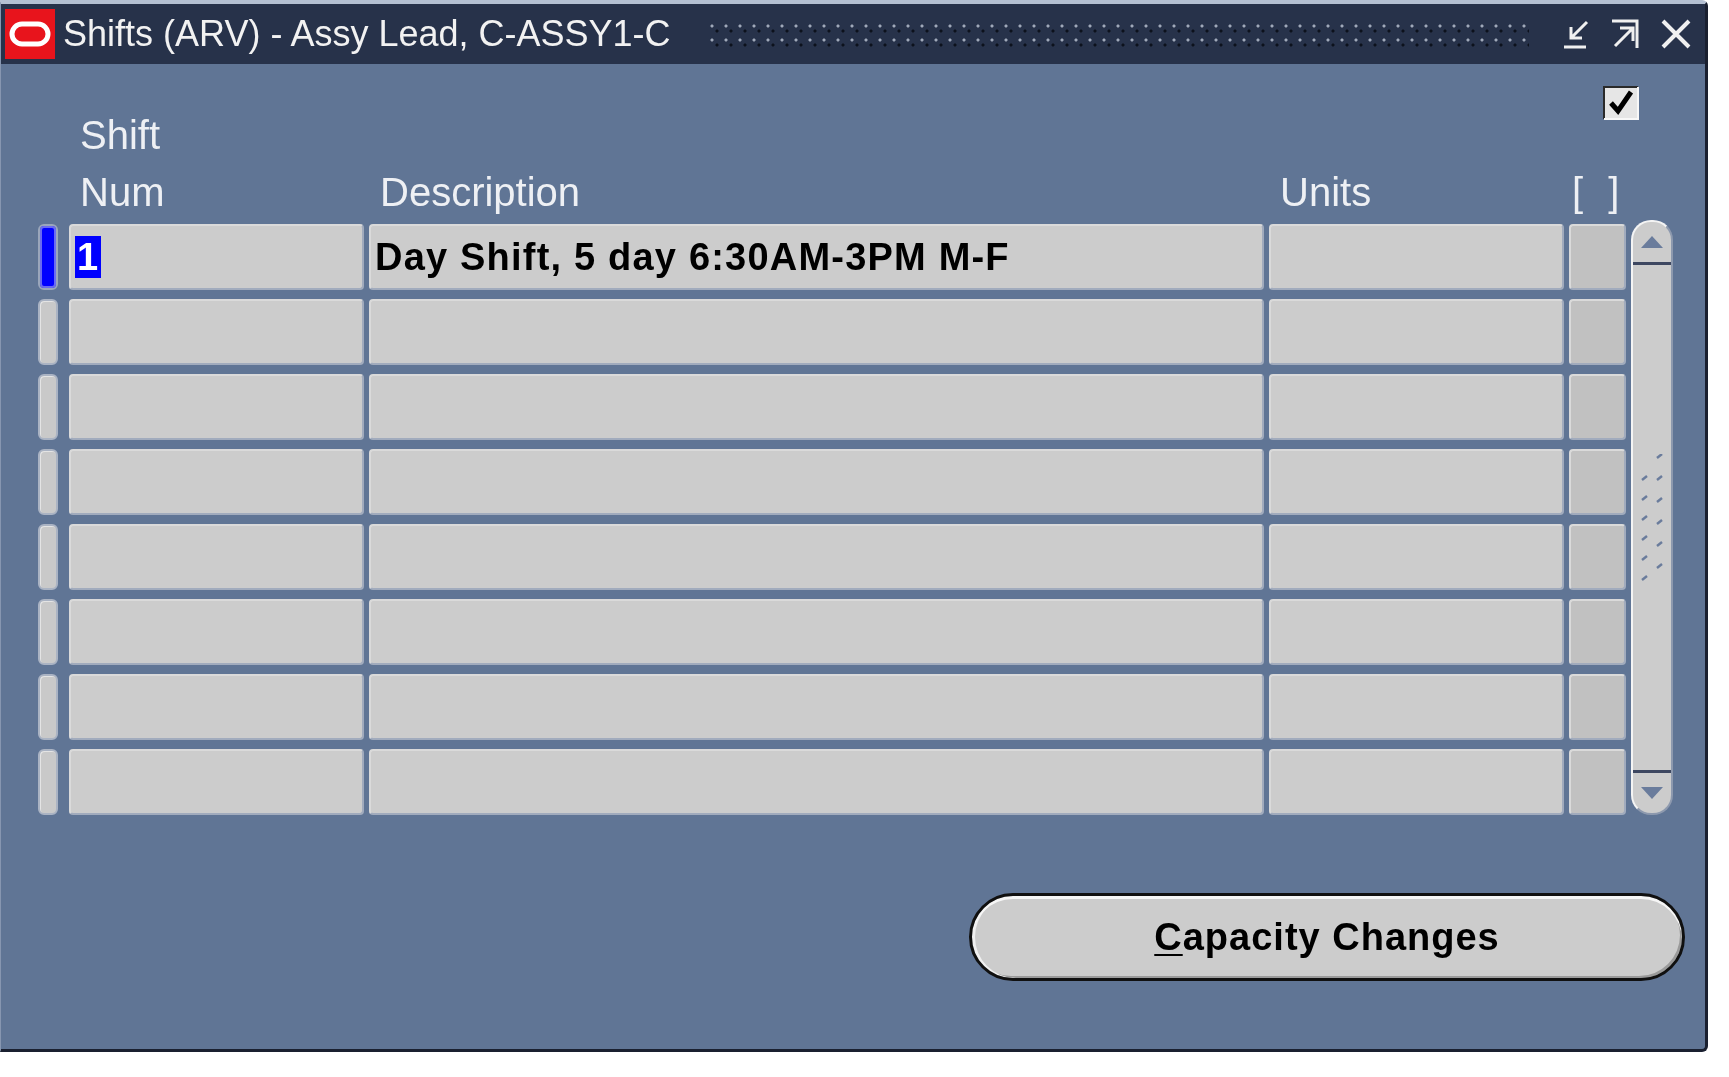 This screenshot has height=1077, width=1729. I want to click on column-header: [ ], so click(1595, 192).